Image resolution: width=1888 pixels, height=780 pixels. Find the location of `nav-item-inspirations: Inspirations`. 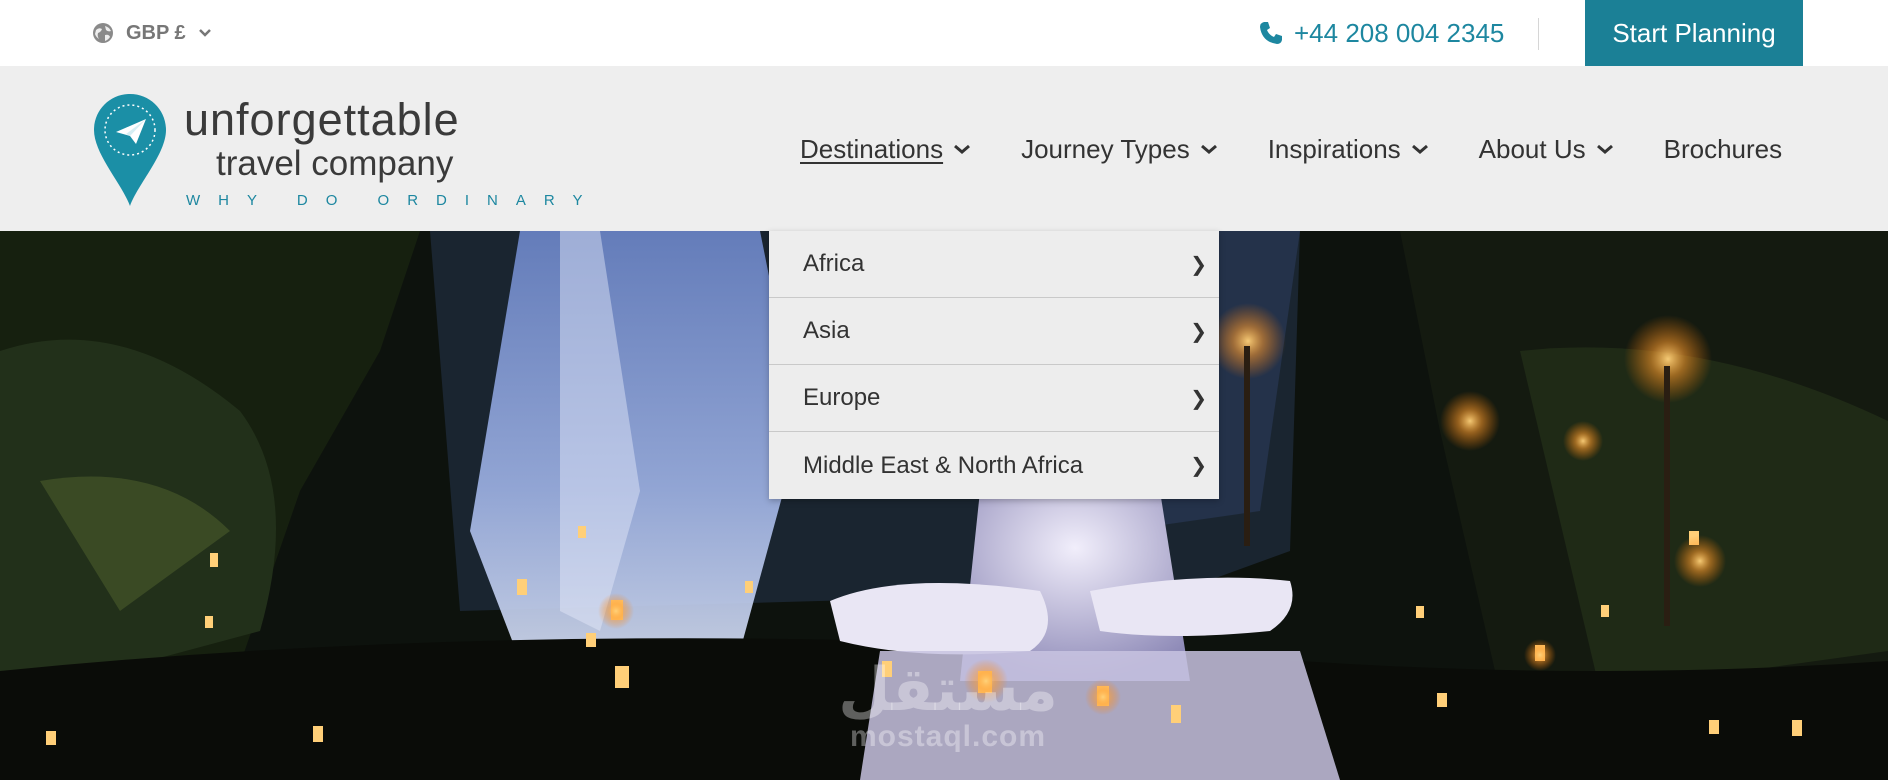

nav-item-inspirations: Inspirations is located at coordinates (1348, 149).